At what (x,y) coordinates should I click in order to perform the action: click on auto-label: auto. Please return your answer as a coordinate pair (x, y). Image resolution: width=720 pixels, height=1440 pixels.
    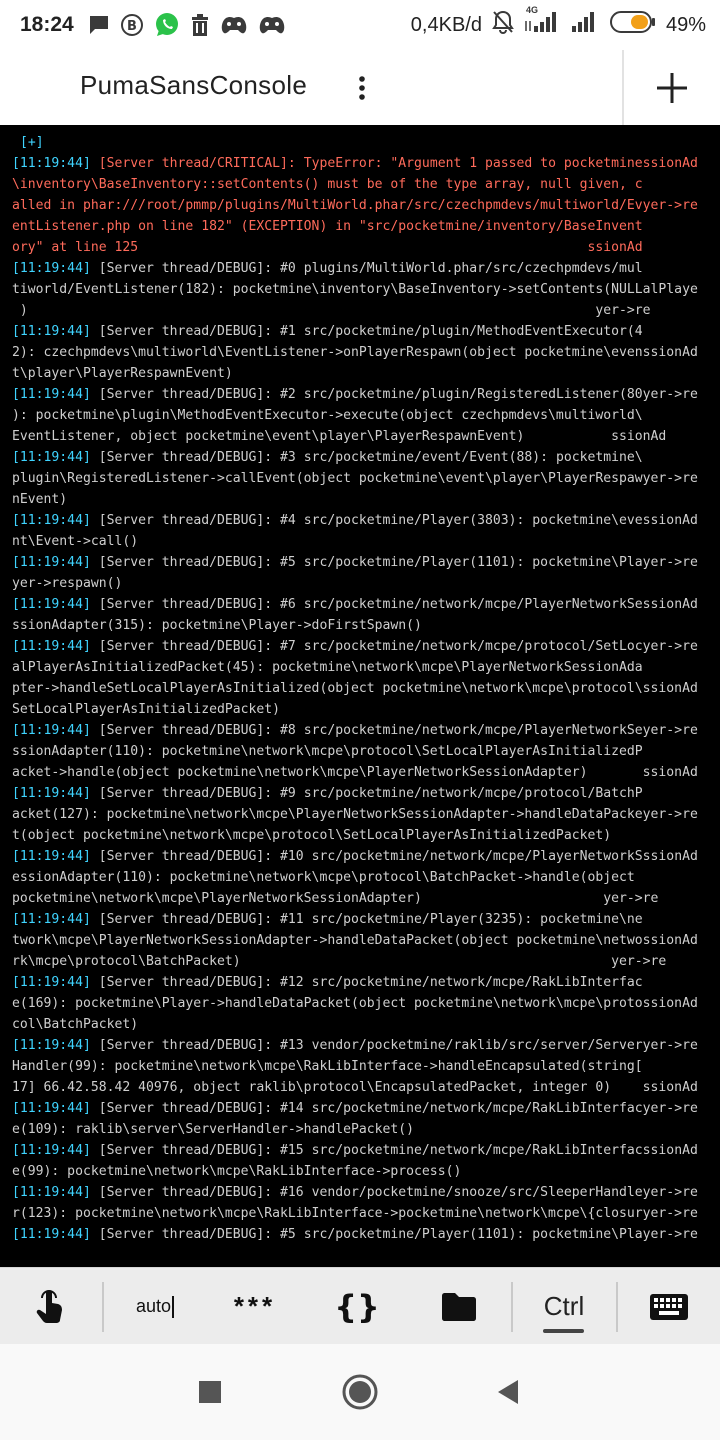
    Looking at the image, I should click on (153, 1306).